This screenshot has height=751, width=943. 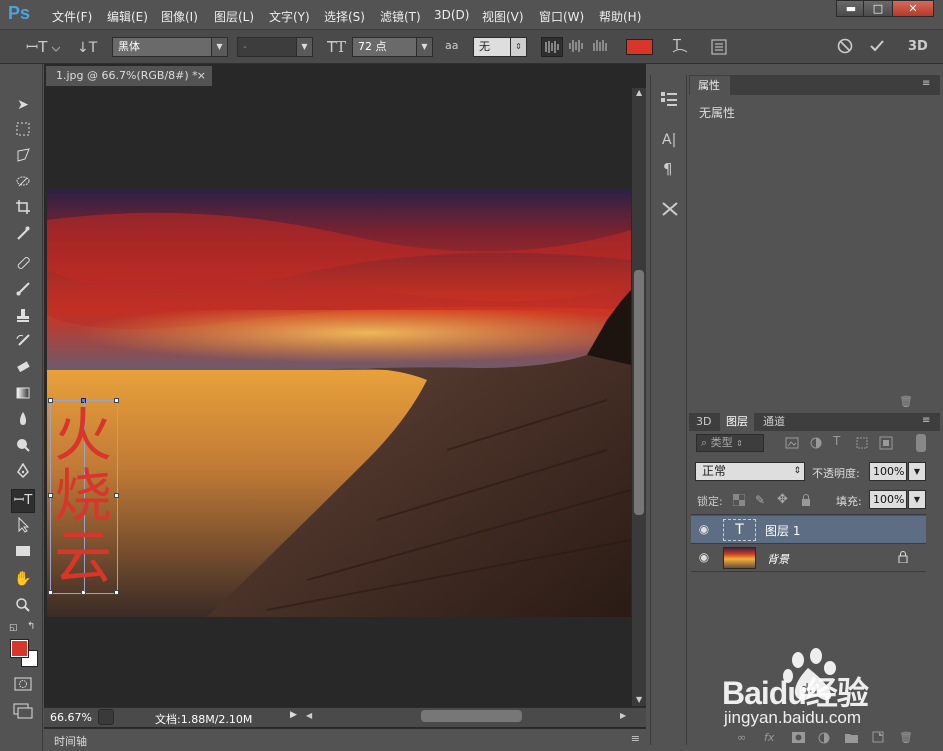 What do you see at coordinates (639, 392) in the screenshot?
I see `vertical-scroll-thumb` at bounding box center [639, 392].